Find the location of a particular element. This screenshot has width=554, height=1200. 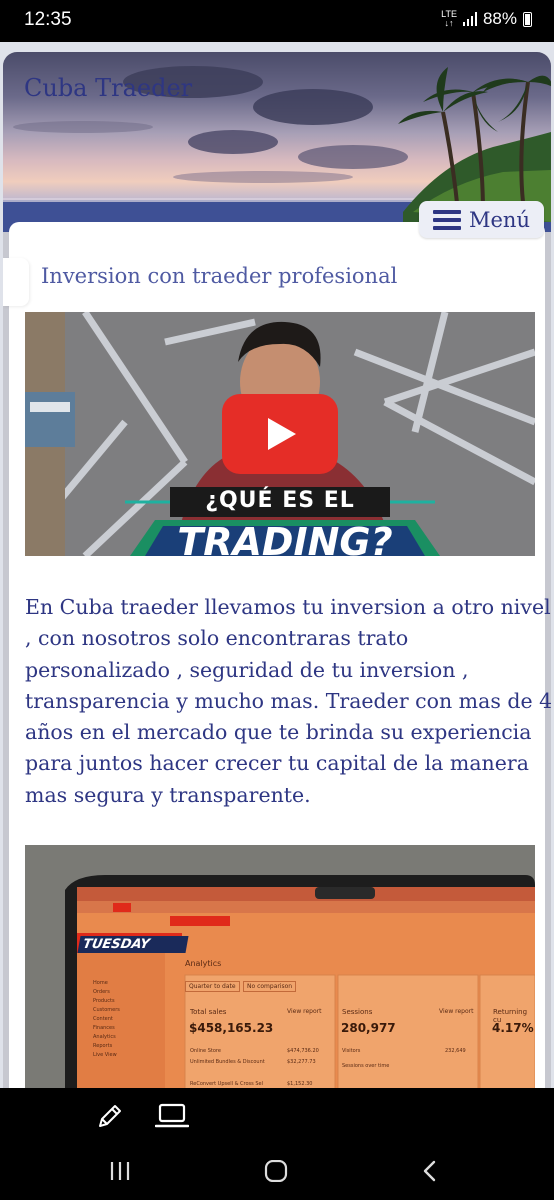

bundles-label: Unlimited Bundles & Discount is located at coordinates (227, 1062).